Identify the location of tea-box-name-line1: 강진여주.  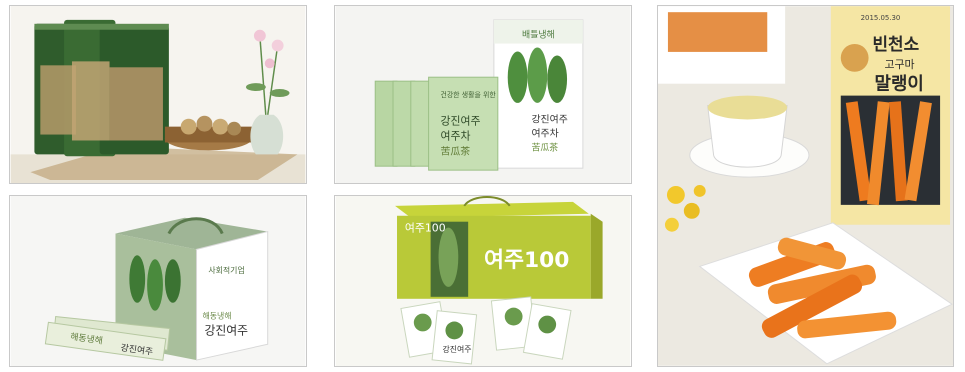
(549, 120).